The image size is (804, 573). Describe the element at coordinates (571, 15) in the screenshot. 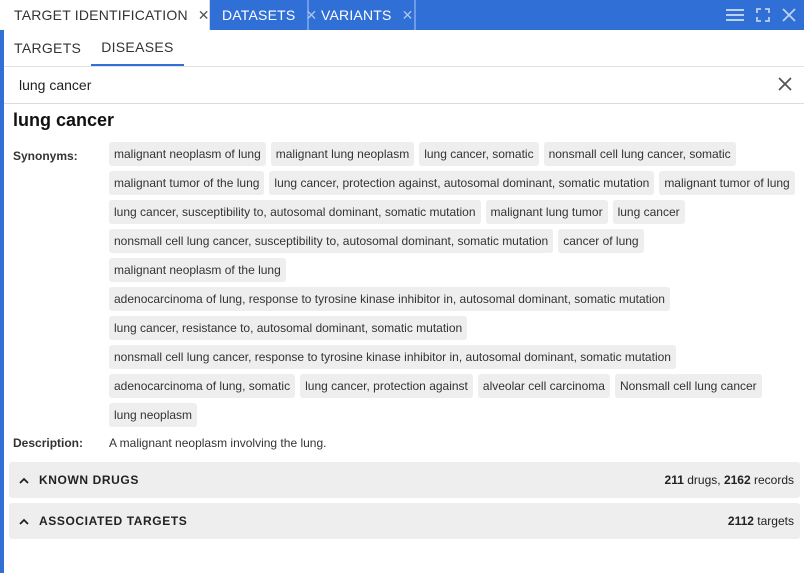

I see `tabbar-spacer` at that location.